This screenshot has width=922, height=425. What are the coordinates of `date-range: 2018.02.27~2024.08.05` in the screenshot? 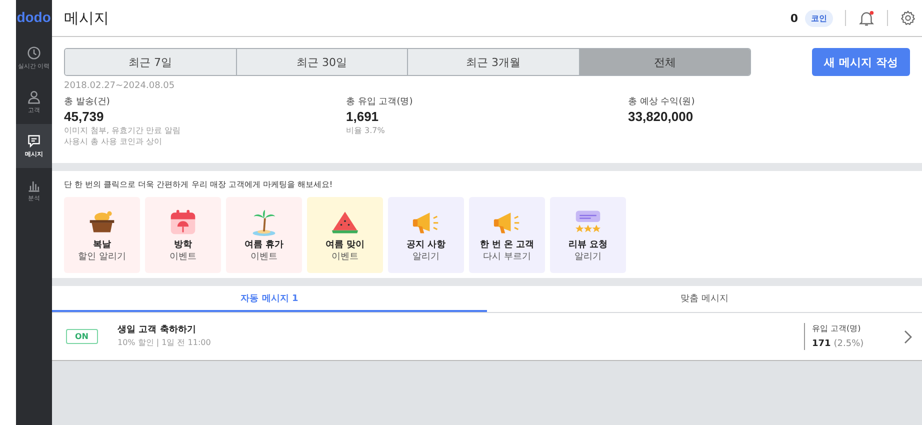 It's located at (120, 86).